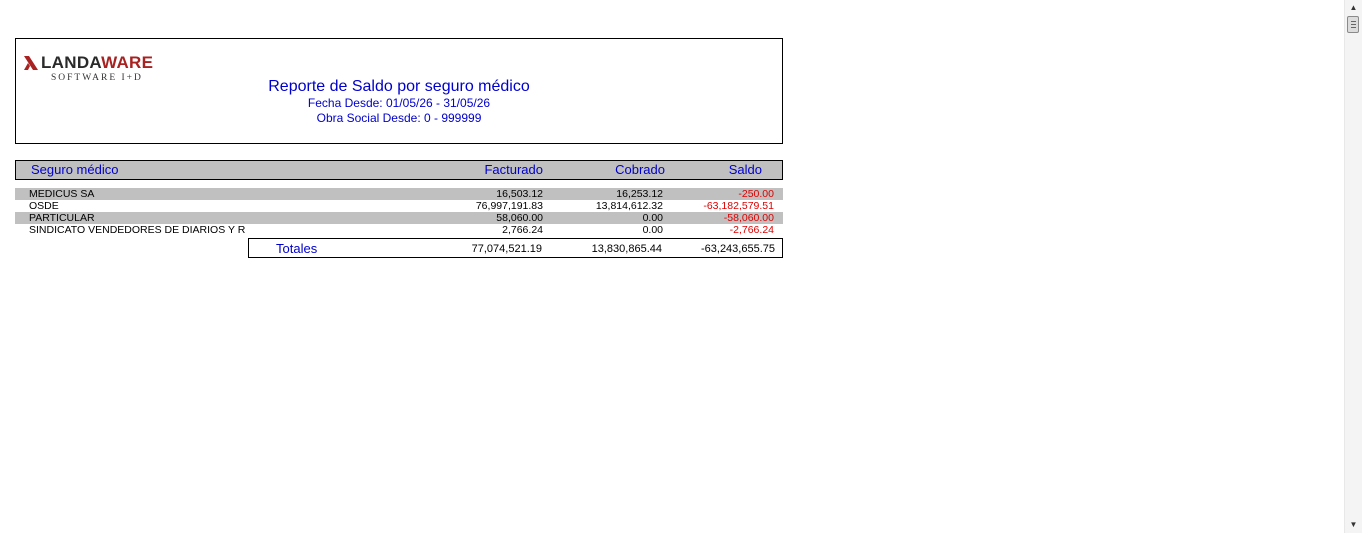  I want to click on logo-mark-icon, so click(31, 63).